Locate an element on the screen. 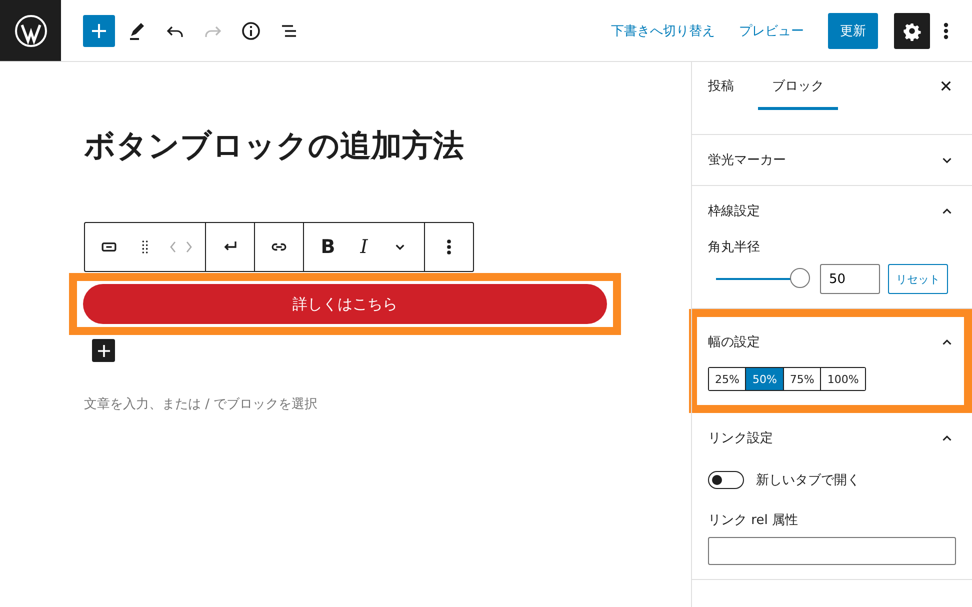 The height and width of the screenshot is (607, 972). paragraph-placeholder: 文章を入力、または / でブロックを選択 is located at coordinates (387, 404).